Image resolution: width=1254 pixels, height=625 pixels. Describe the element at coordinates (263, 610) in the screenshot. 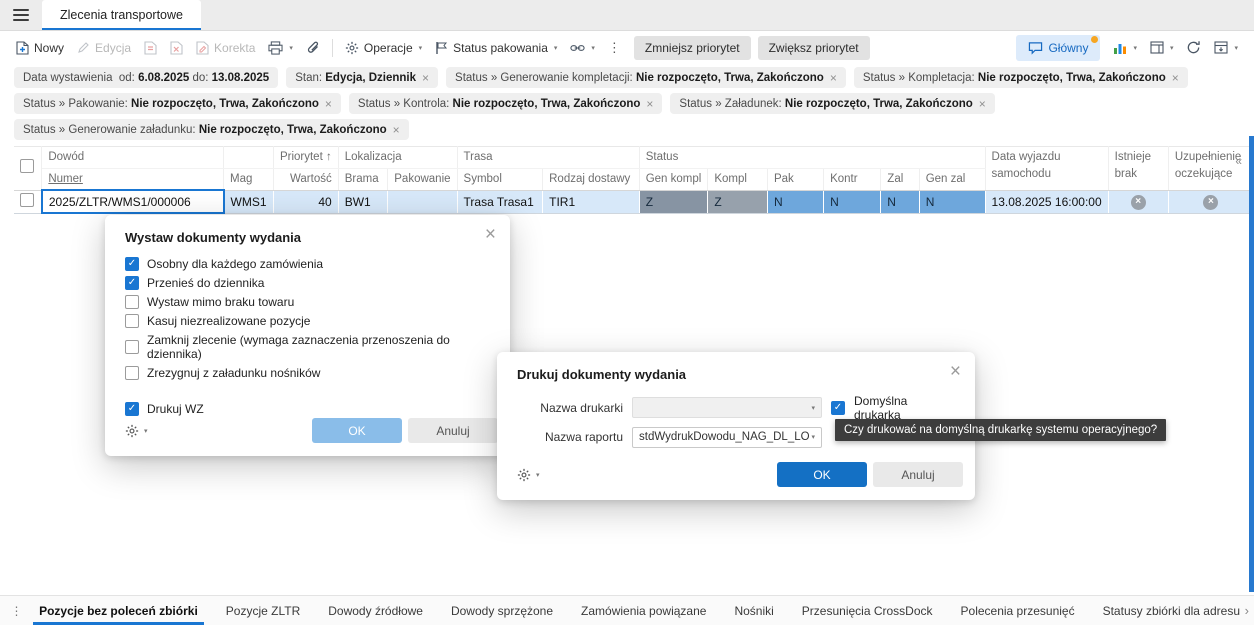

I see `bottom-tab-pozycje-zltr: Pozycje ZLTR` at that location.